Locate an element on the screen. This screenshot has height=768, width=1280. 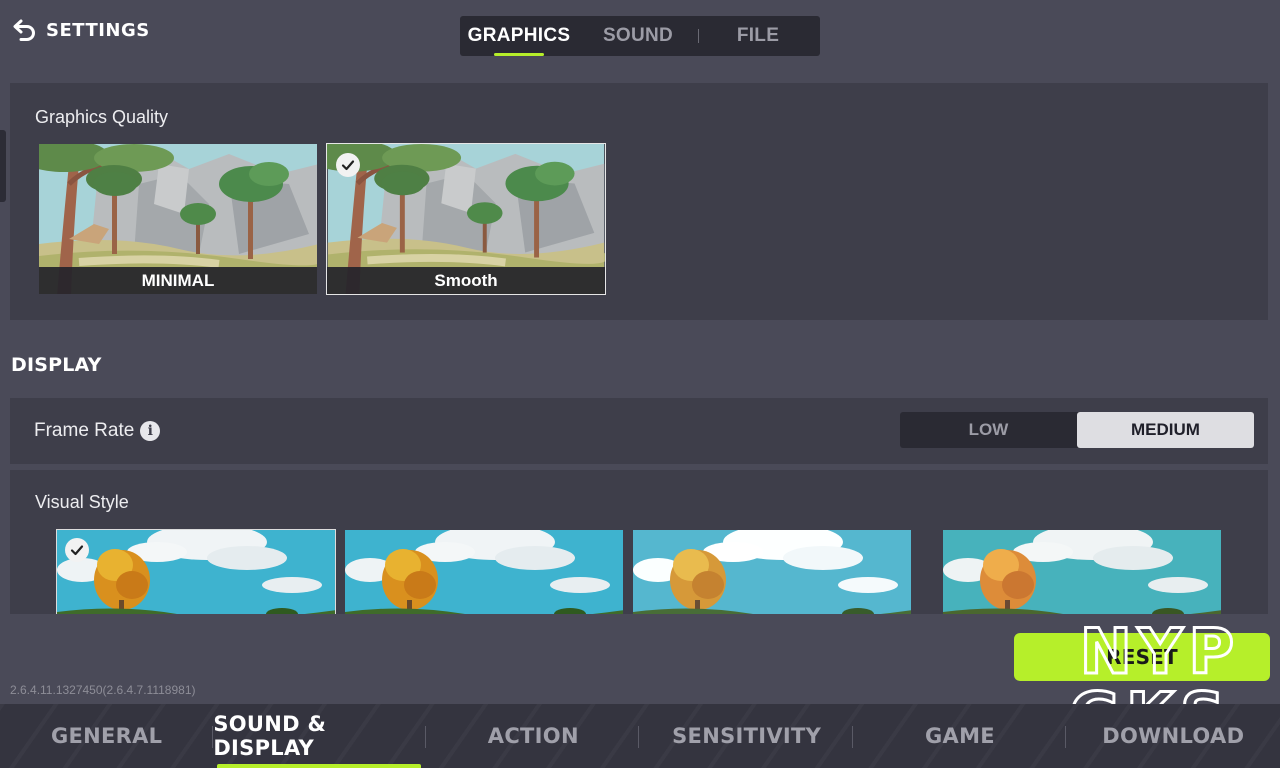
nav-download: DOWNLOAD is located at coordinates (1173, 736).